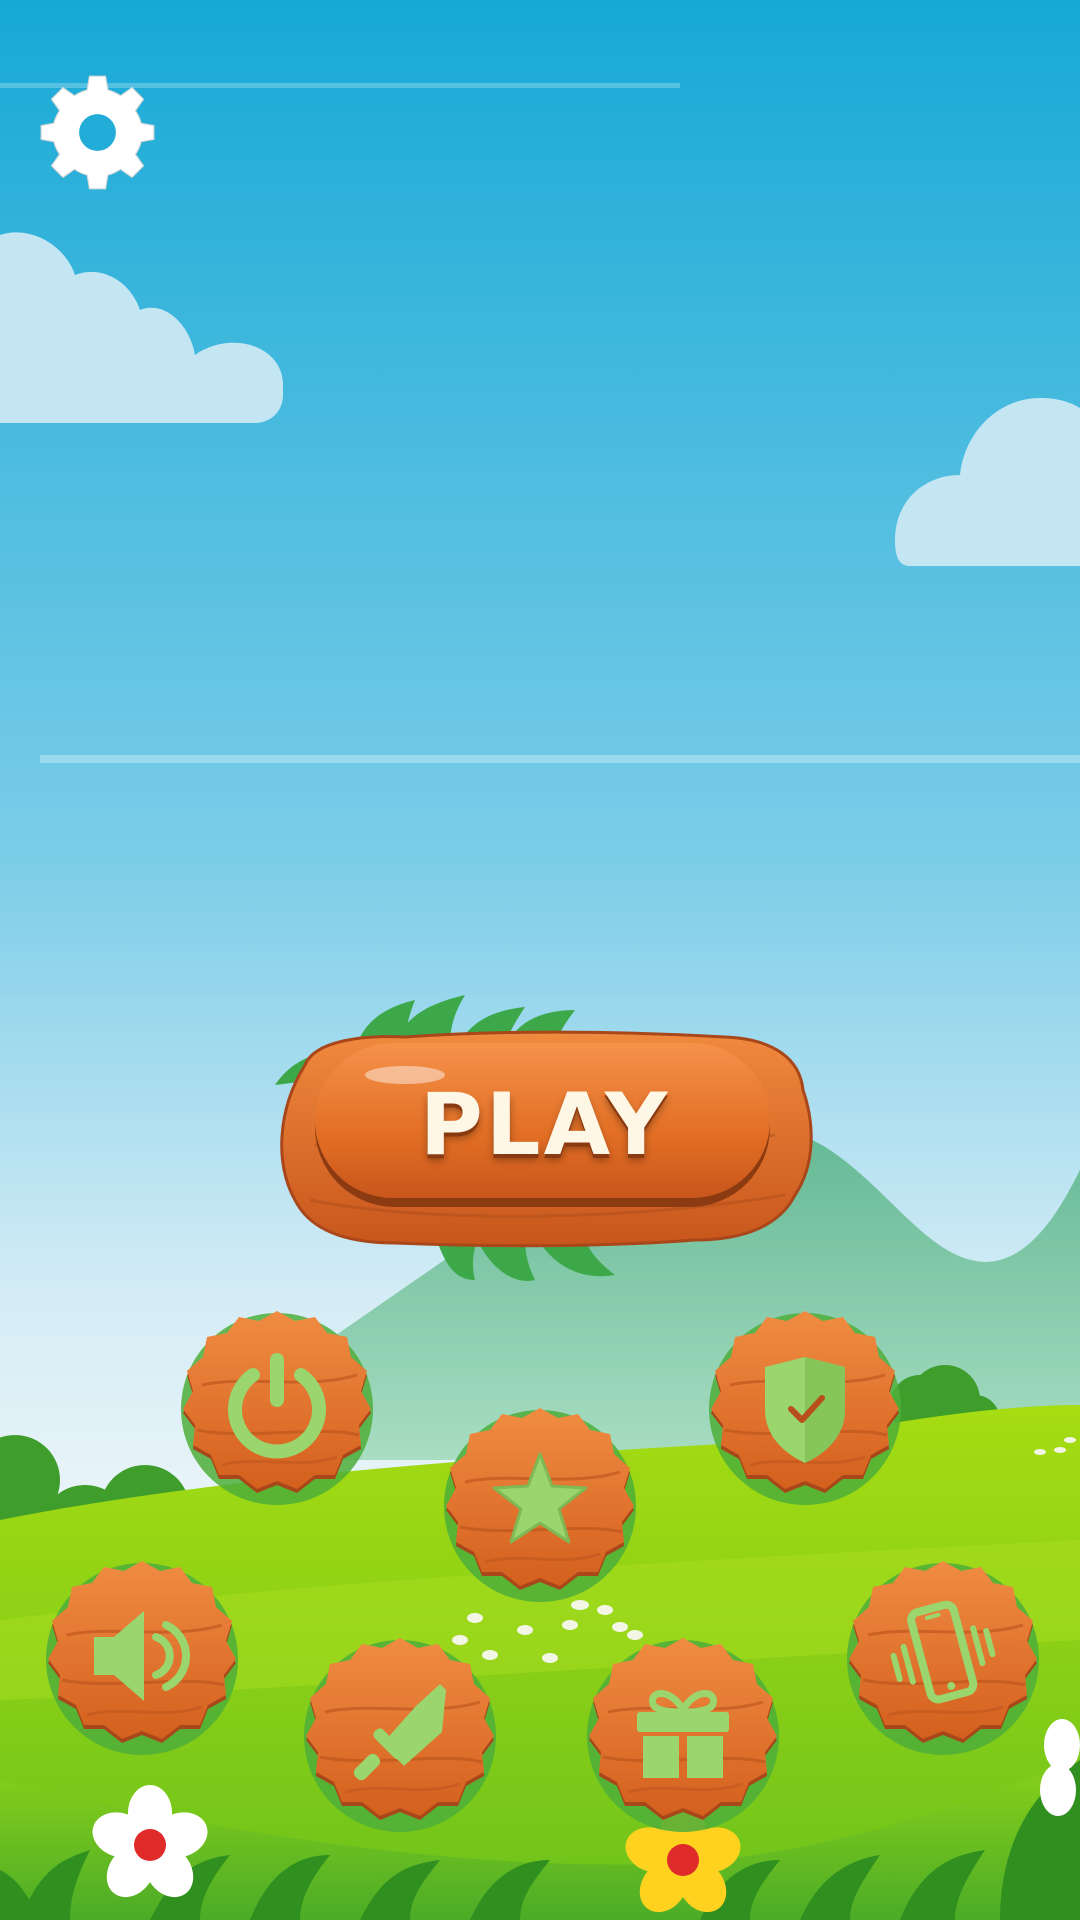  What do you see at coordinates (277, 1405) in the screenshot?
I see `power-button` at bounding box center [277, 1405].